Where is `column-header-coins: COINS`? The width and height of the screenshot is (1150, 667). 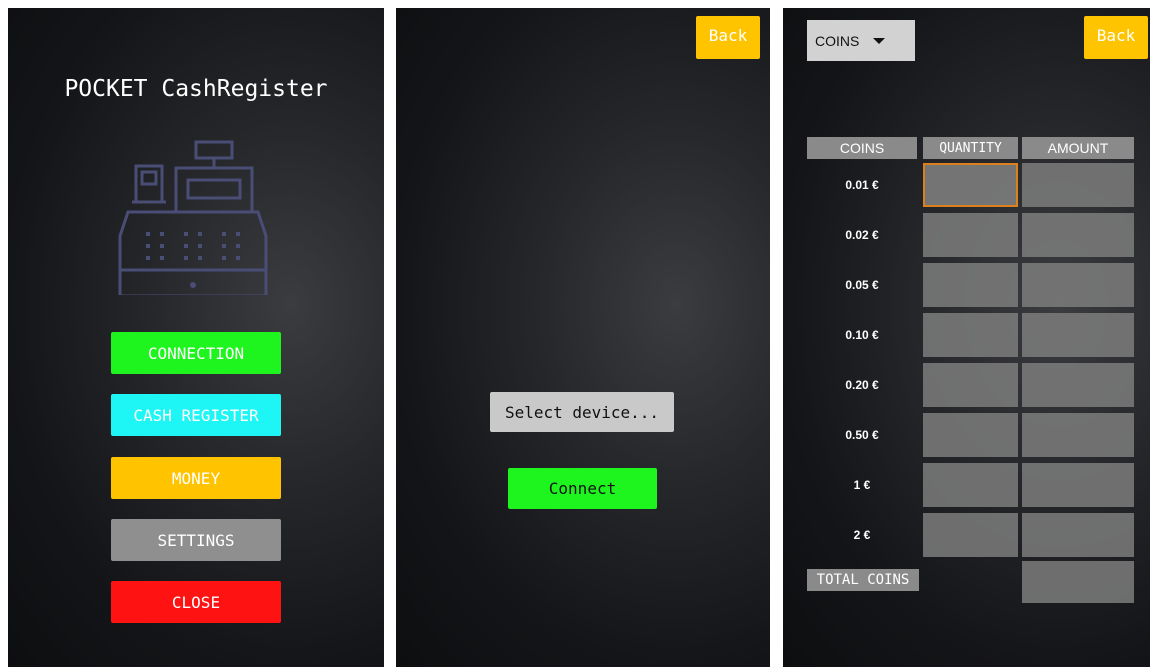 column-header-coins: COINS is located at coordinates (862, 148).